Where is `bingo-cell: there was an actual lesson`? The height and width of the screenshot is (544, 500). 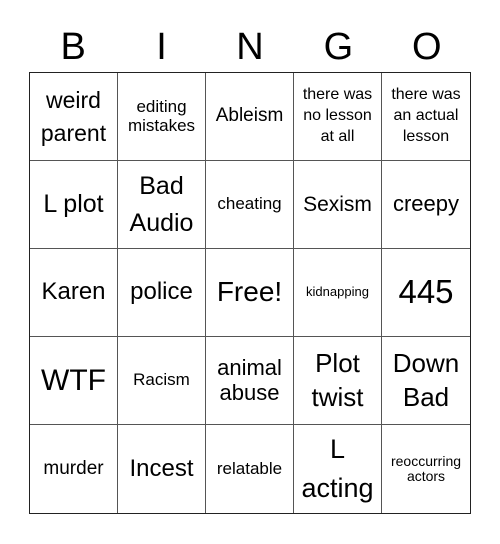 bingo-cell: there was an actual lesson is located at coordinates (426, 117).